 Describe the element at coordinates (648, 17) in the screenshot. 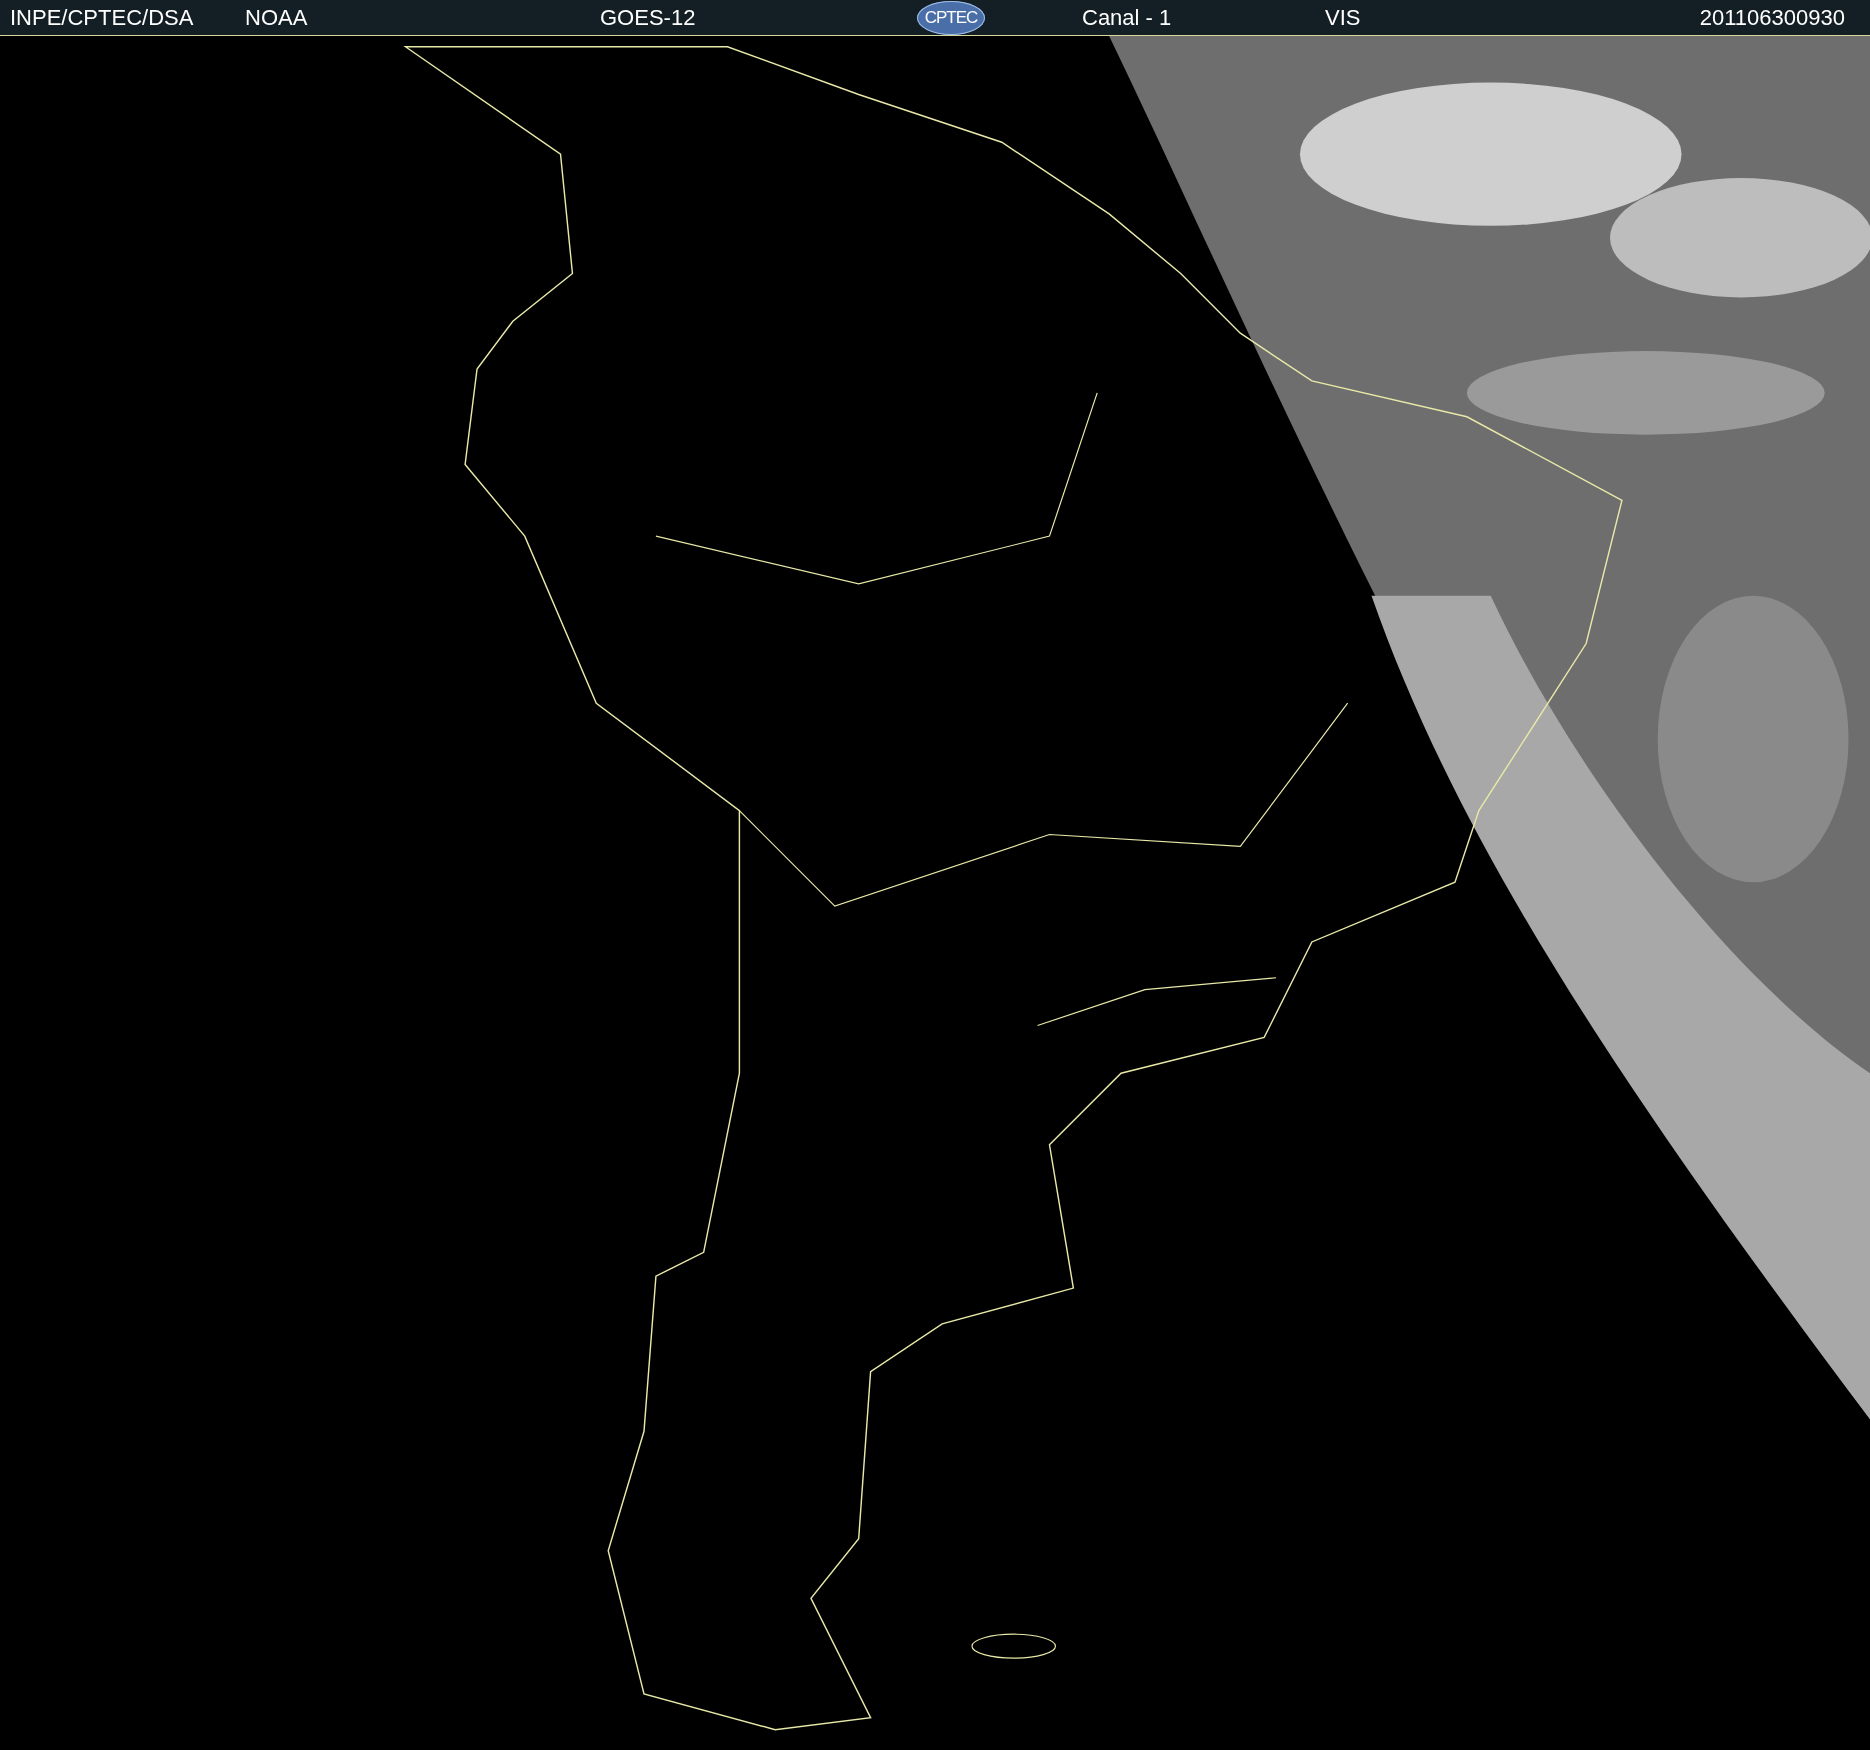

I see `satellite-label: GOES-12` at that location.